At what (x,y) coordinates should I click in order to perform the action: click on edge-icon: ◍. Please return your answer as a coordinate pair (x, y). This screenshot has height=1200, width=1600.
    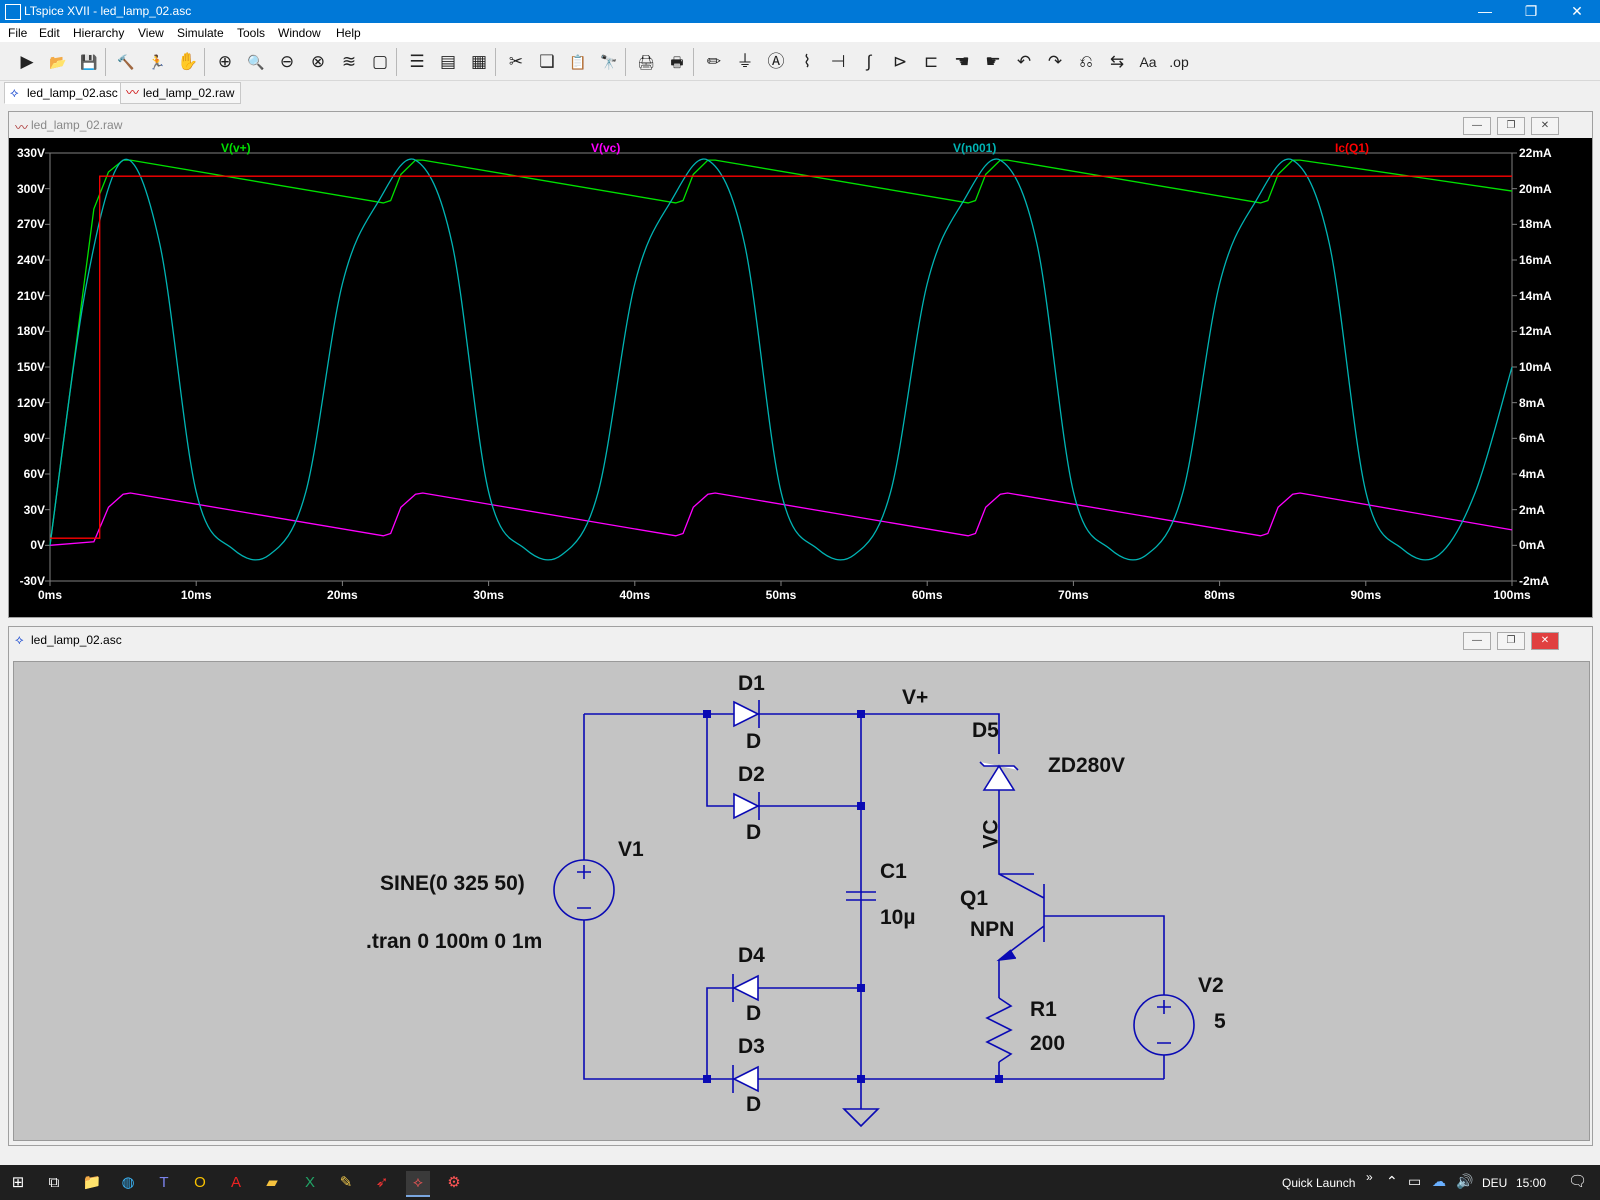
    Looking at the image, I should click on (128, 1183).